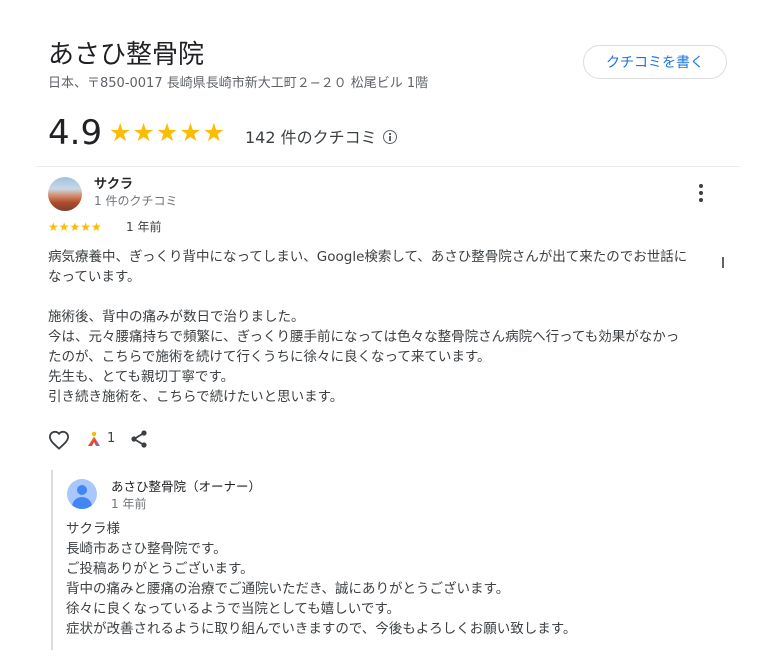 The height and width of the screenshot is (656, 776). I want to click on rating-score: 4.9, so click(75, 133).